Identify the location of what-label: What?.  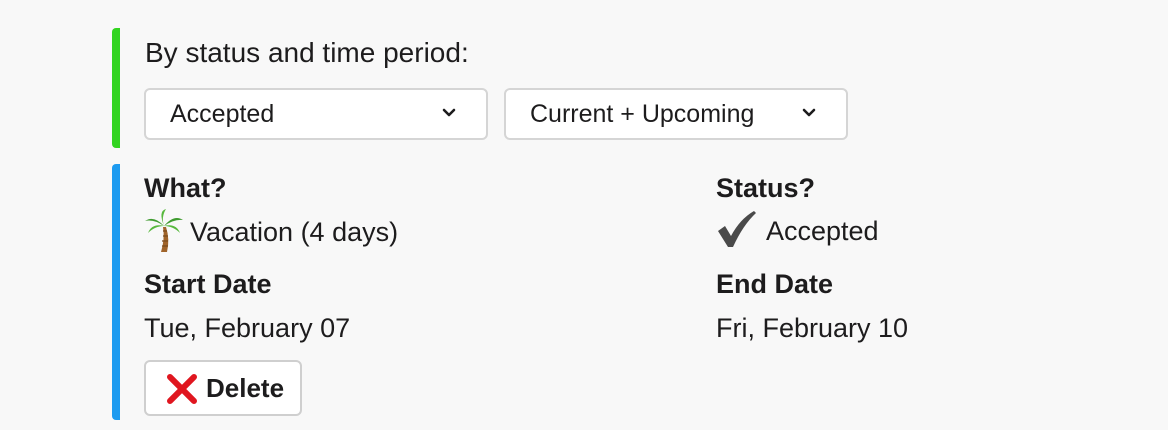
(185, 188).